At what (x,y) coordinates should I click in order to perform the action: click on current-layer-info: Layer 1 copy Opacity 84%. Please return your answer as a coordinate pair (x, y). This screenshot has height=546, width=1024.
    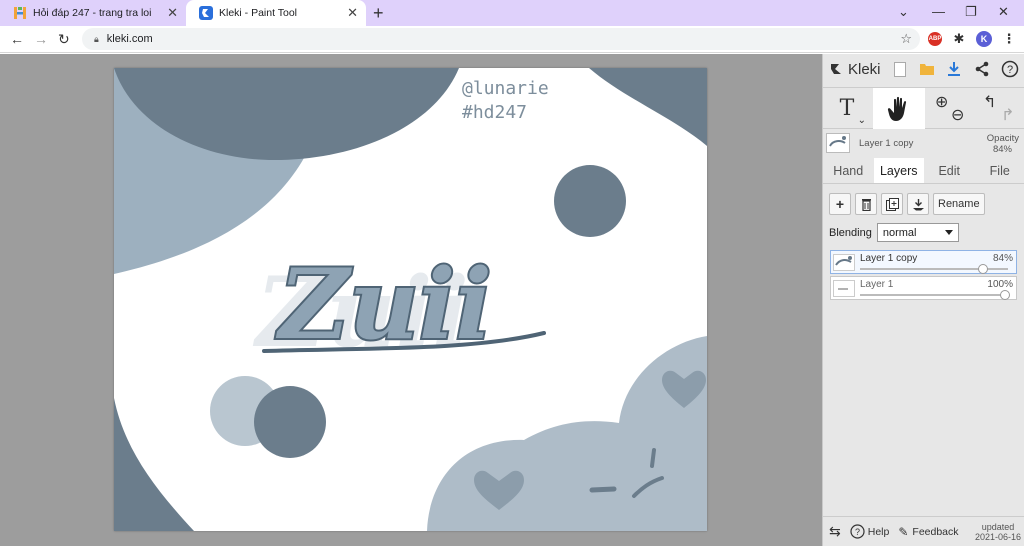
    Looking at the image, I should click on (923, 144).